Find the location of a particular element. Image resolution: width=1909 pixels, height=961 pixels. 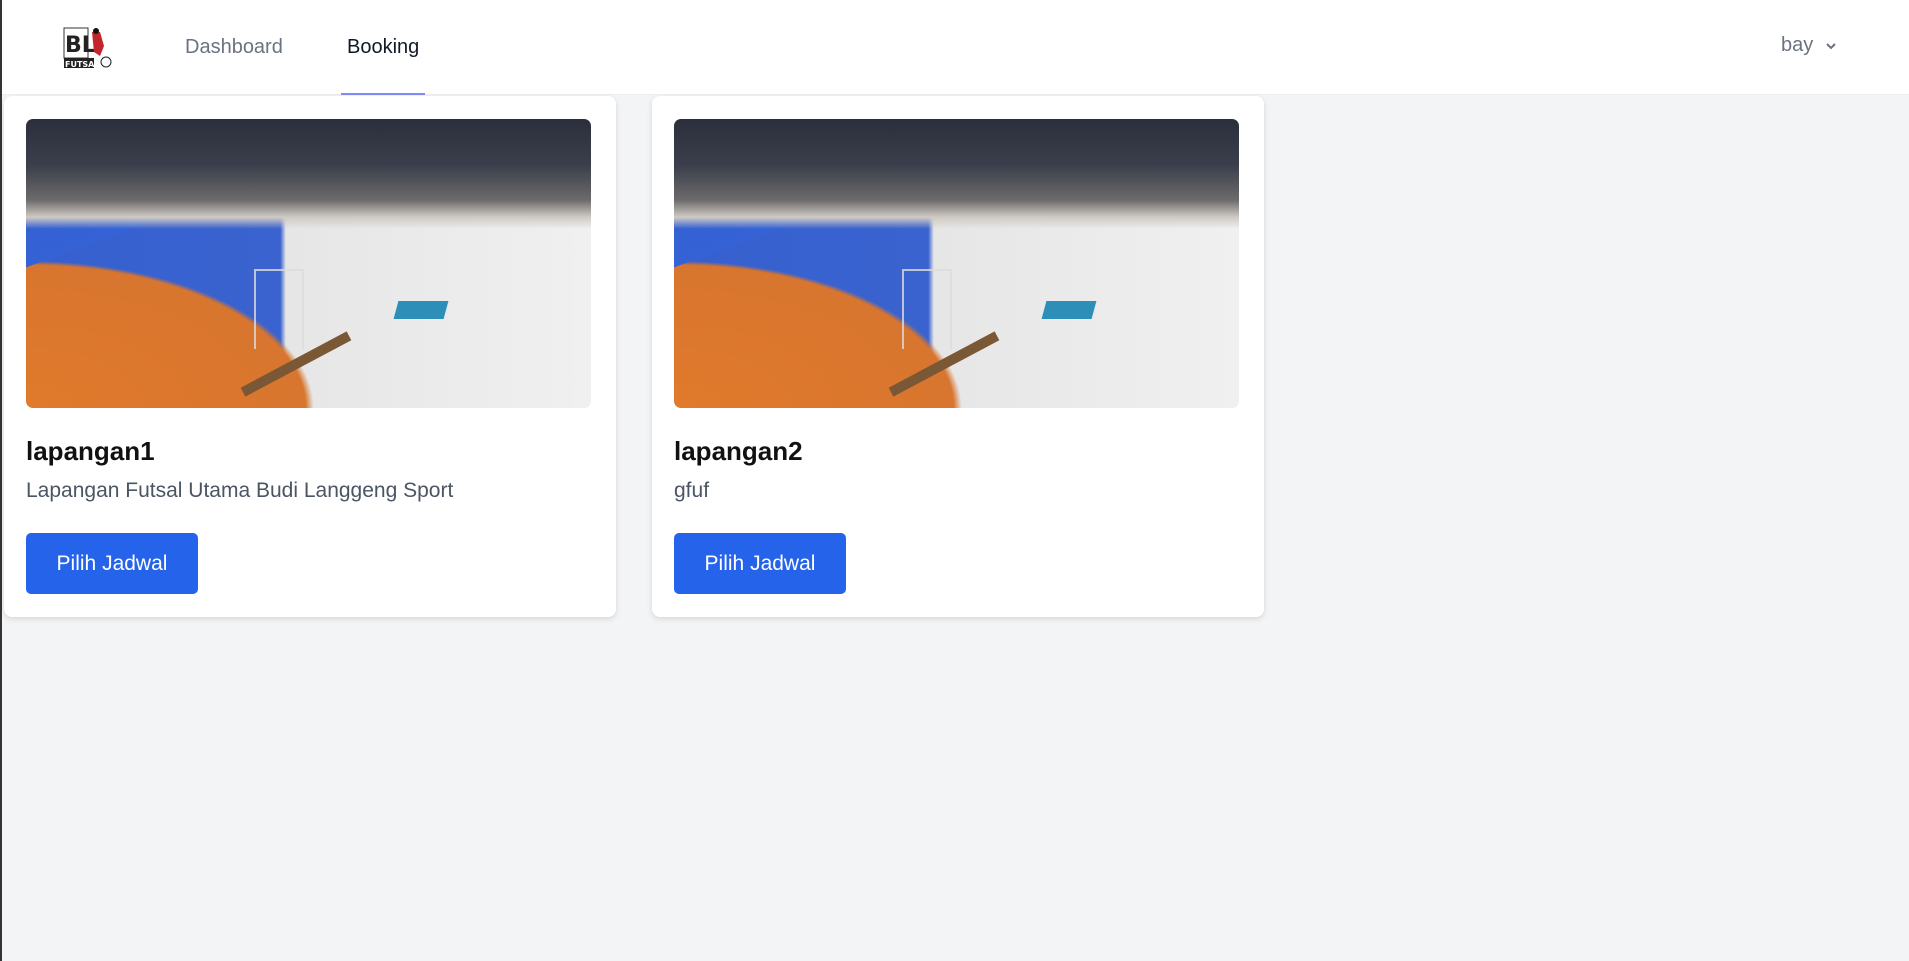

user-menu: bay is located at coordinates (1809, 45).